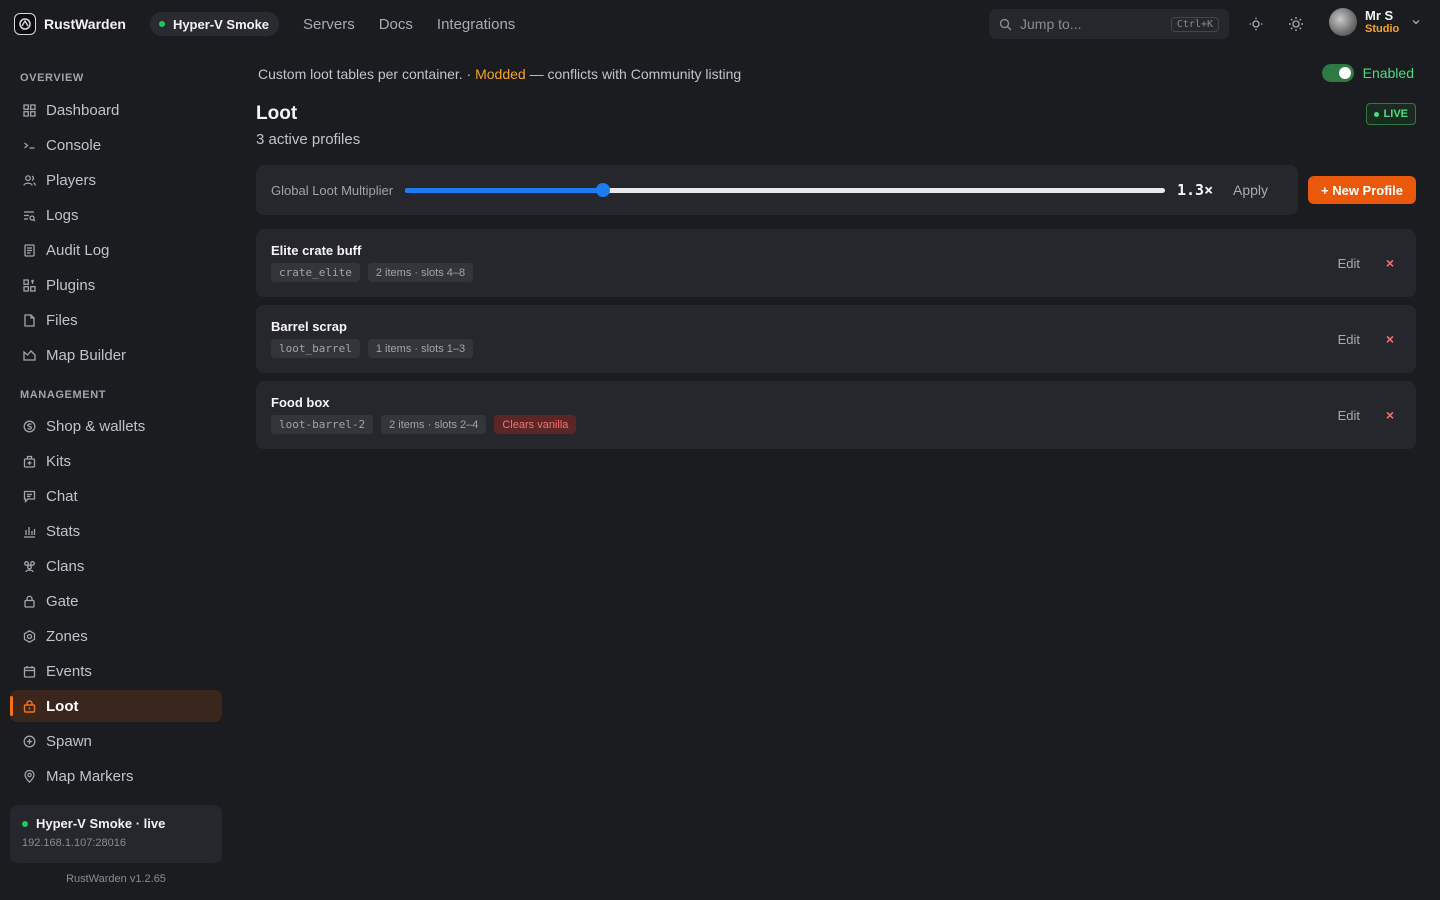 Image resolution: width=1440 pixels, height=900 pixels. Describe the element at coordinates (29, 110) in the screenshot. I see `grid-icon` at that location.